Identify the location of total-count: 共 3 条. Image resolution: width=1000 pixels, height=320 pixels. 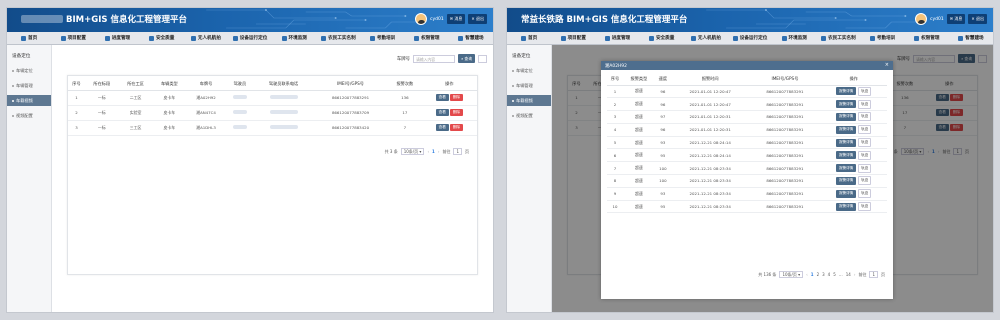
(391, 151).